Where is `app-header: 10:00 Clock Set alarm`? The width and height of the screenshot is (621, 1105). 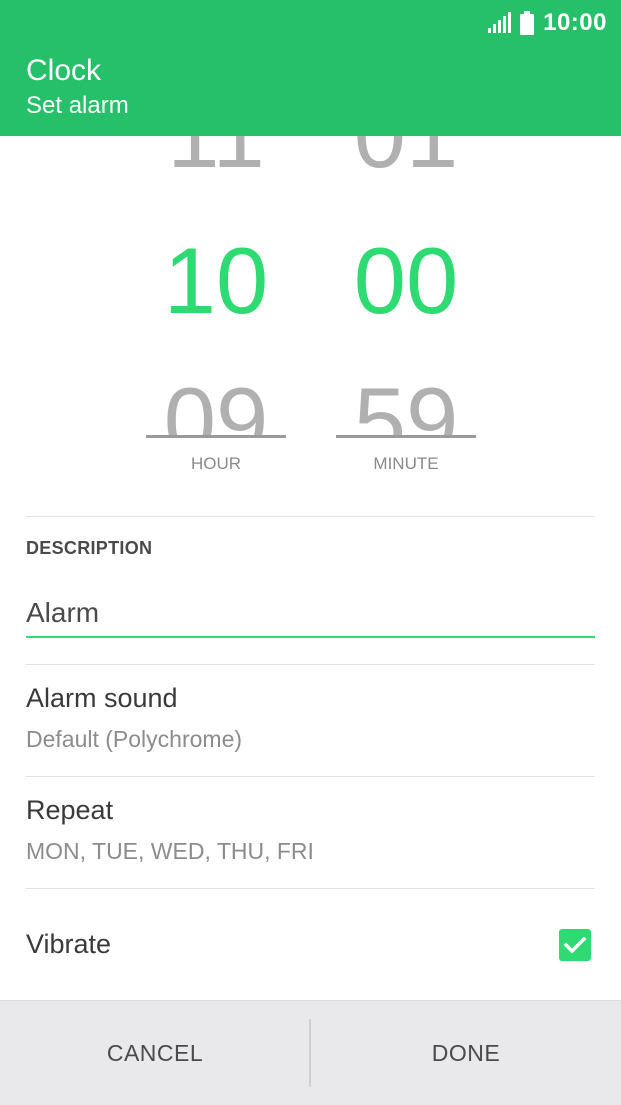
app-header: 10:00 Clock Set alarm is located at coordinates (310, 68).